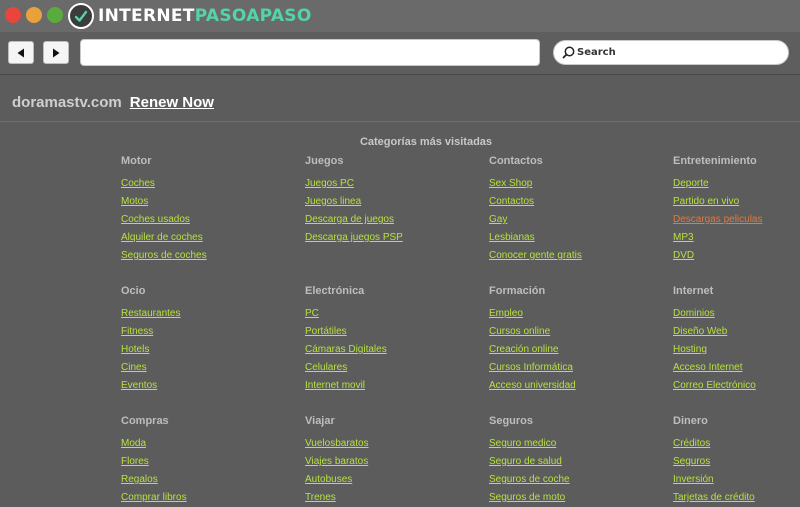  Describe the element at coordinates (155, 219) in the screenshot. I see `category-link: Coches usados` at that location.